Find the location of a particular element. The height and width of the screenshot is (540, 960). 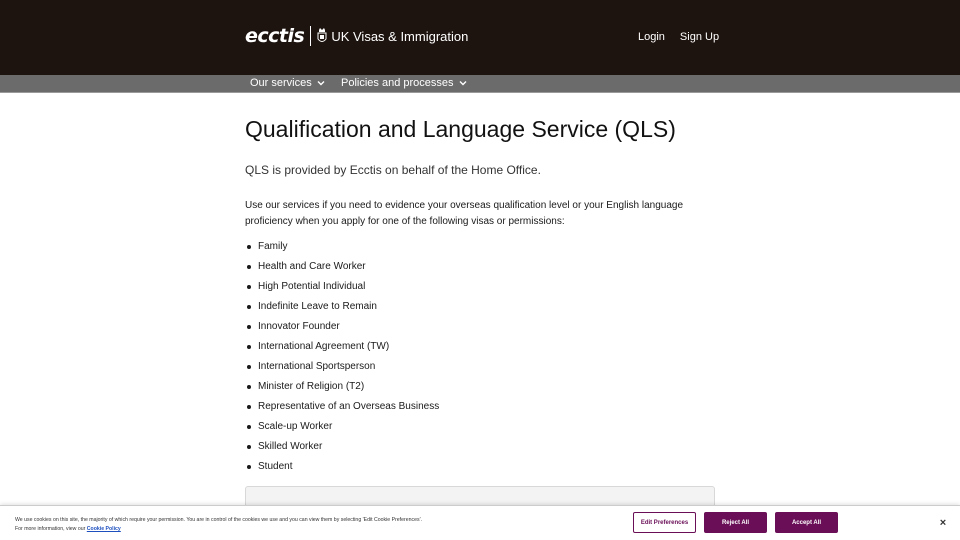

nav-item-label: Our services is located at coordinates (281, 83).